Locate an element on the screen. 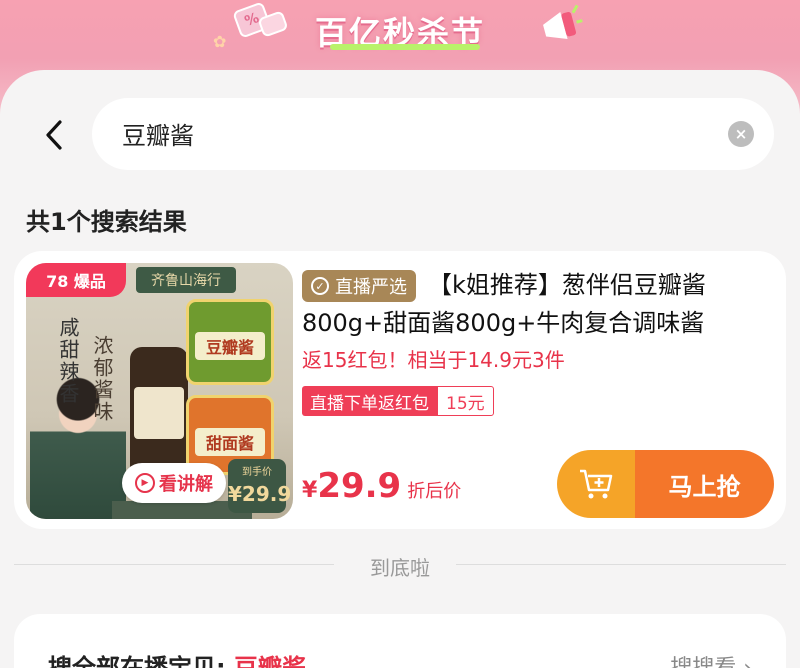 The image size is (800, 668). red-packet-tag: 直播下单返红包 15元 is located at coordinates (398, 401).